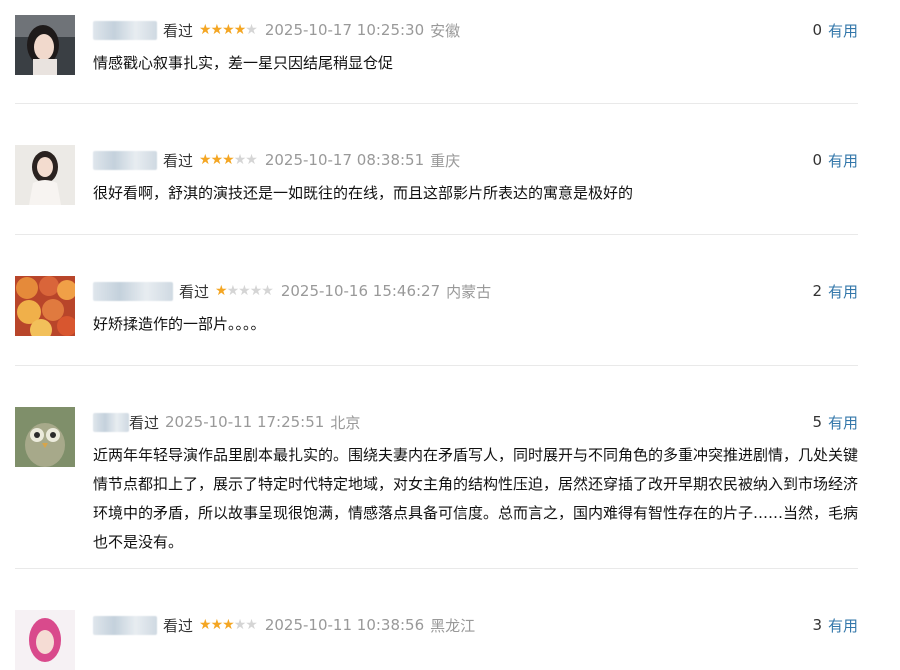 This screenshot has width=900, height=670. I want to click on useful-vote: 3 有用, so click(835, 625).